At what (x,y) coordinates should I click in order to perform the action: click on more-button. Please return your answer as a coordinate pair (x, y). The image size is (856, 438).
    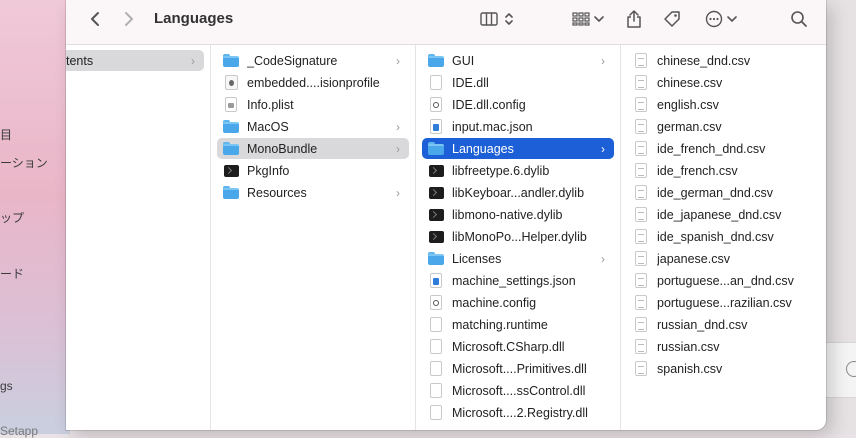
    Looking at the image, I should click on (721, 19).